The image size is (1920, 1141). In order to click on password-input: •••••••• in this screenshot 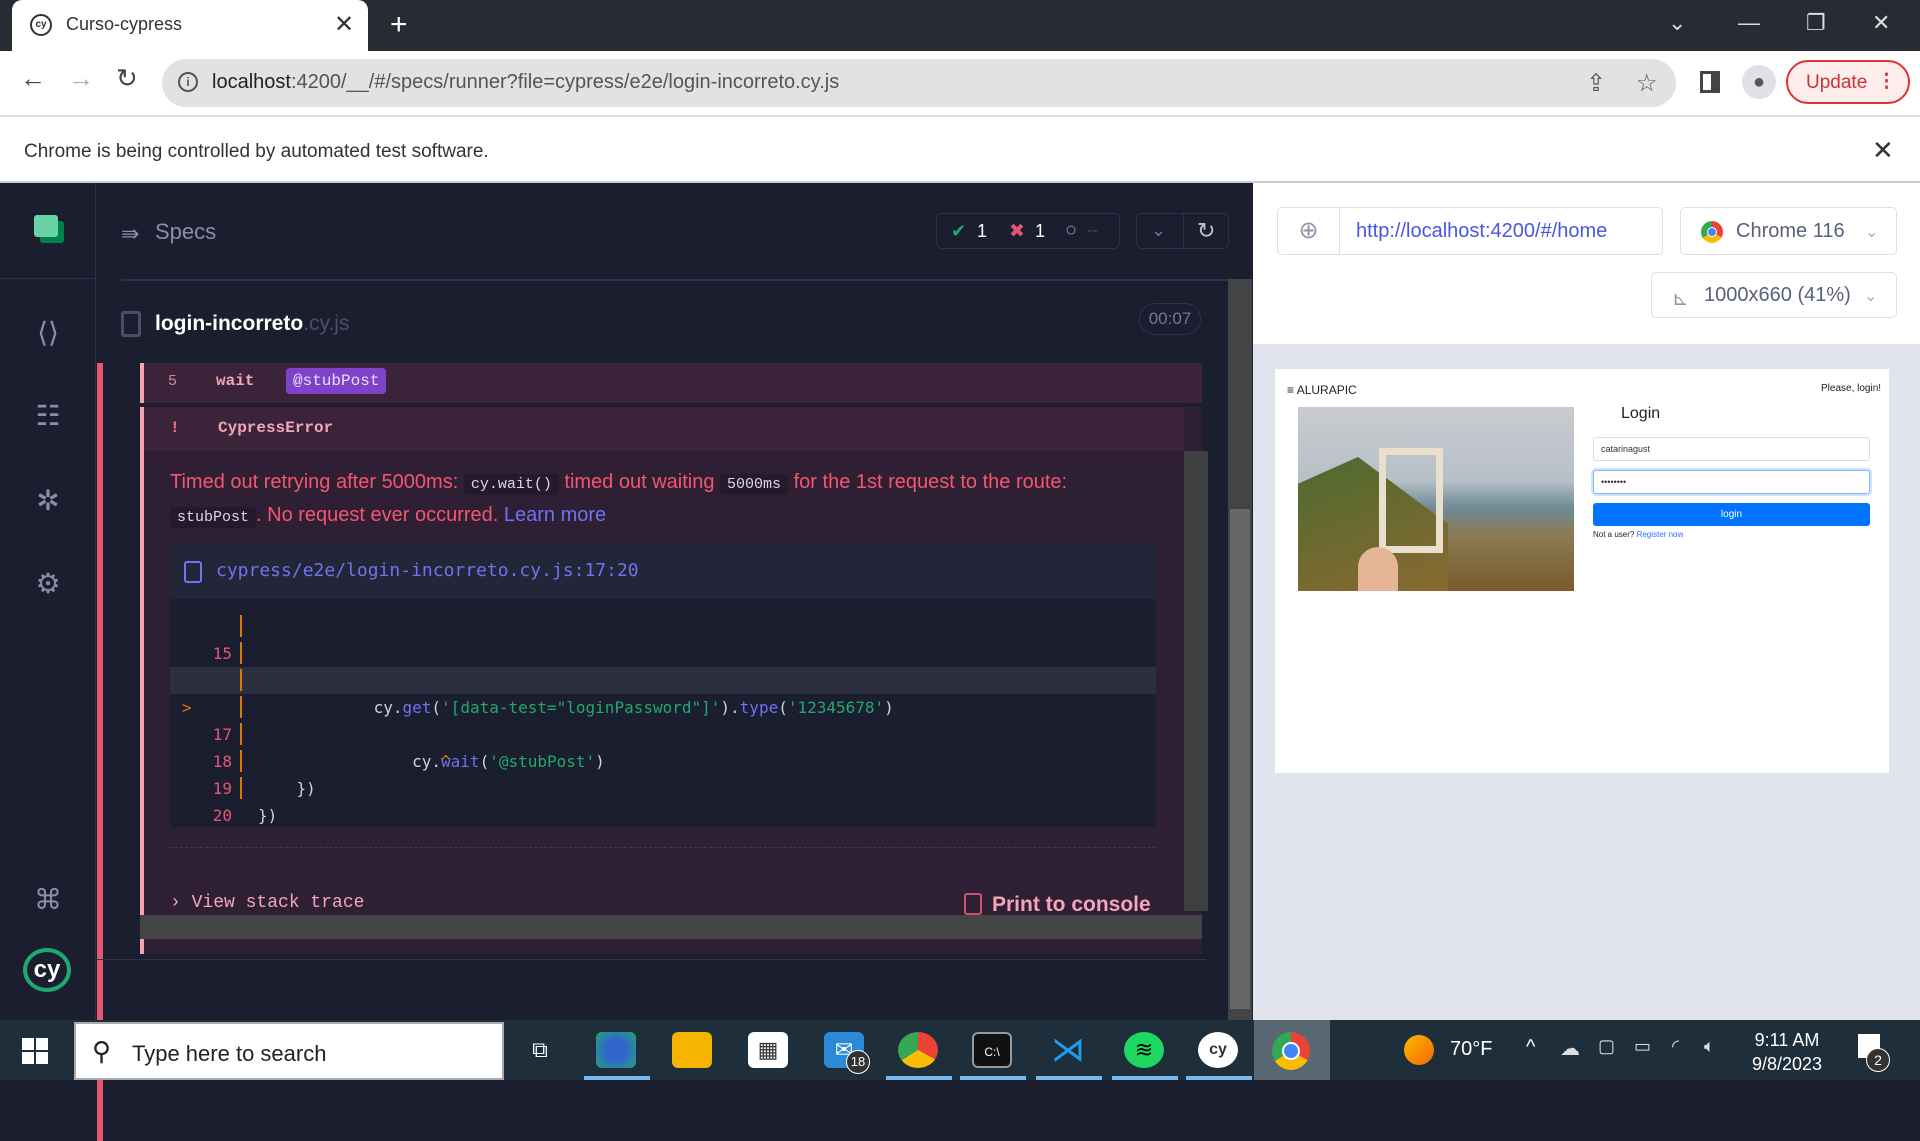, I will do `click(1731, 482)`.